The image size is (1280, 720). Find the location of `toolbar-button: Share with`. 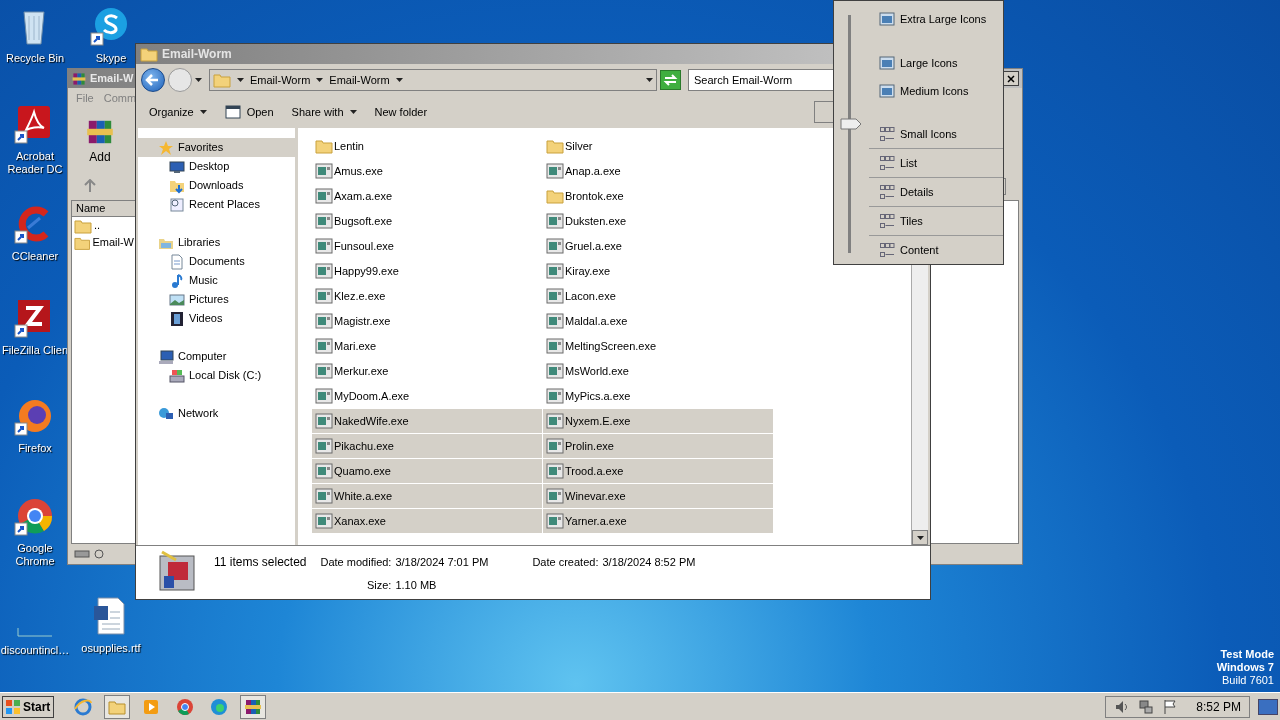

toolbar-button: Share with is located at coordinates (324, 112).